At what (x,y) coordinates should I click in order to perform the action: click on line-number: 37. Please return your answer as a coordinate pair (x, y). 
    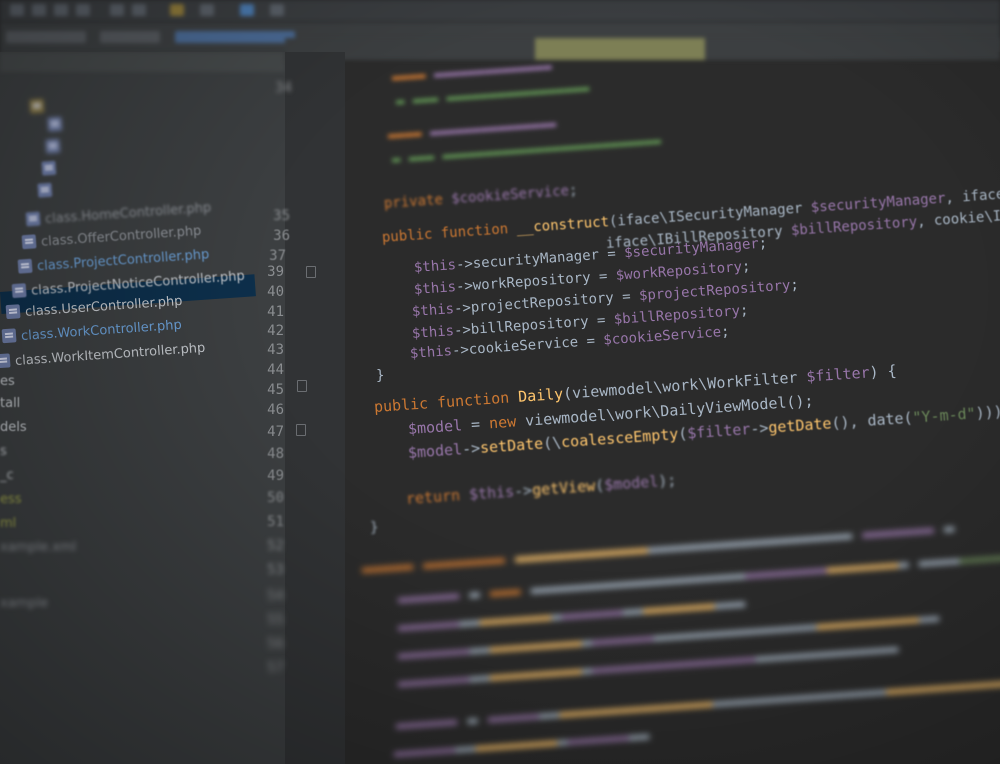
    Looking at the image, I should click on (277, 256).